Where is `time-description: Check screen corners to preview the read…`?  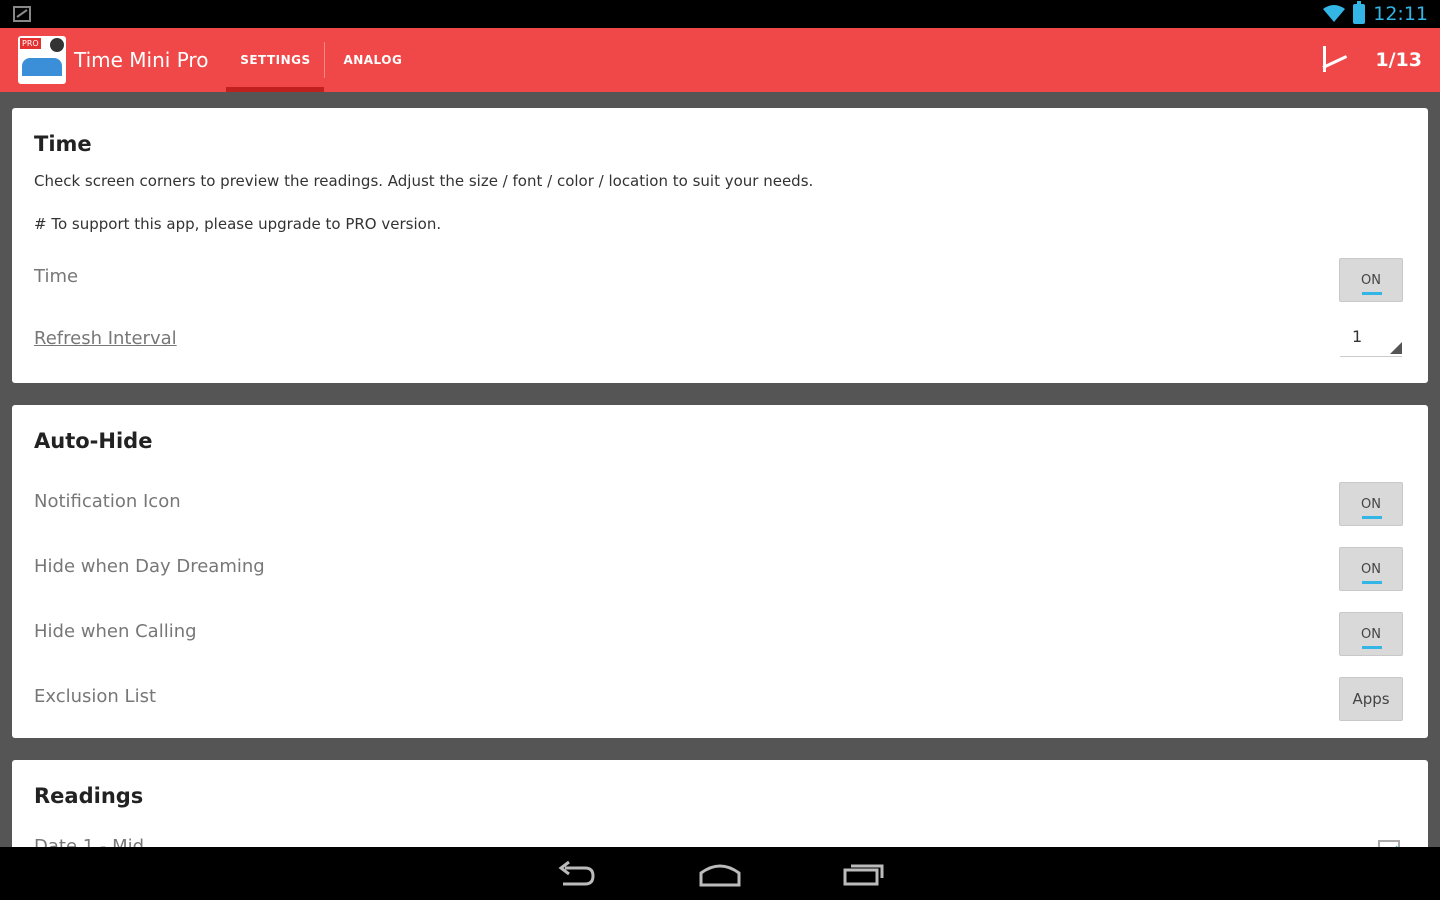
time-description: Check screen corners to preview the read… is located at coordinates (424, 181).